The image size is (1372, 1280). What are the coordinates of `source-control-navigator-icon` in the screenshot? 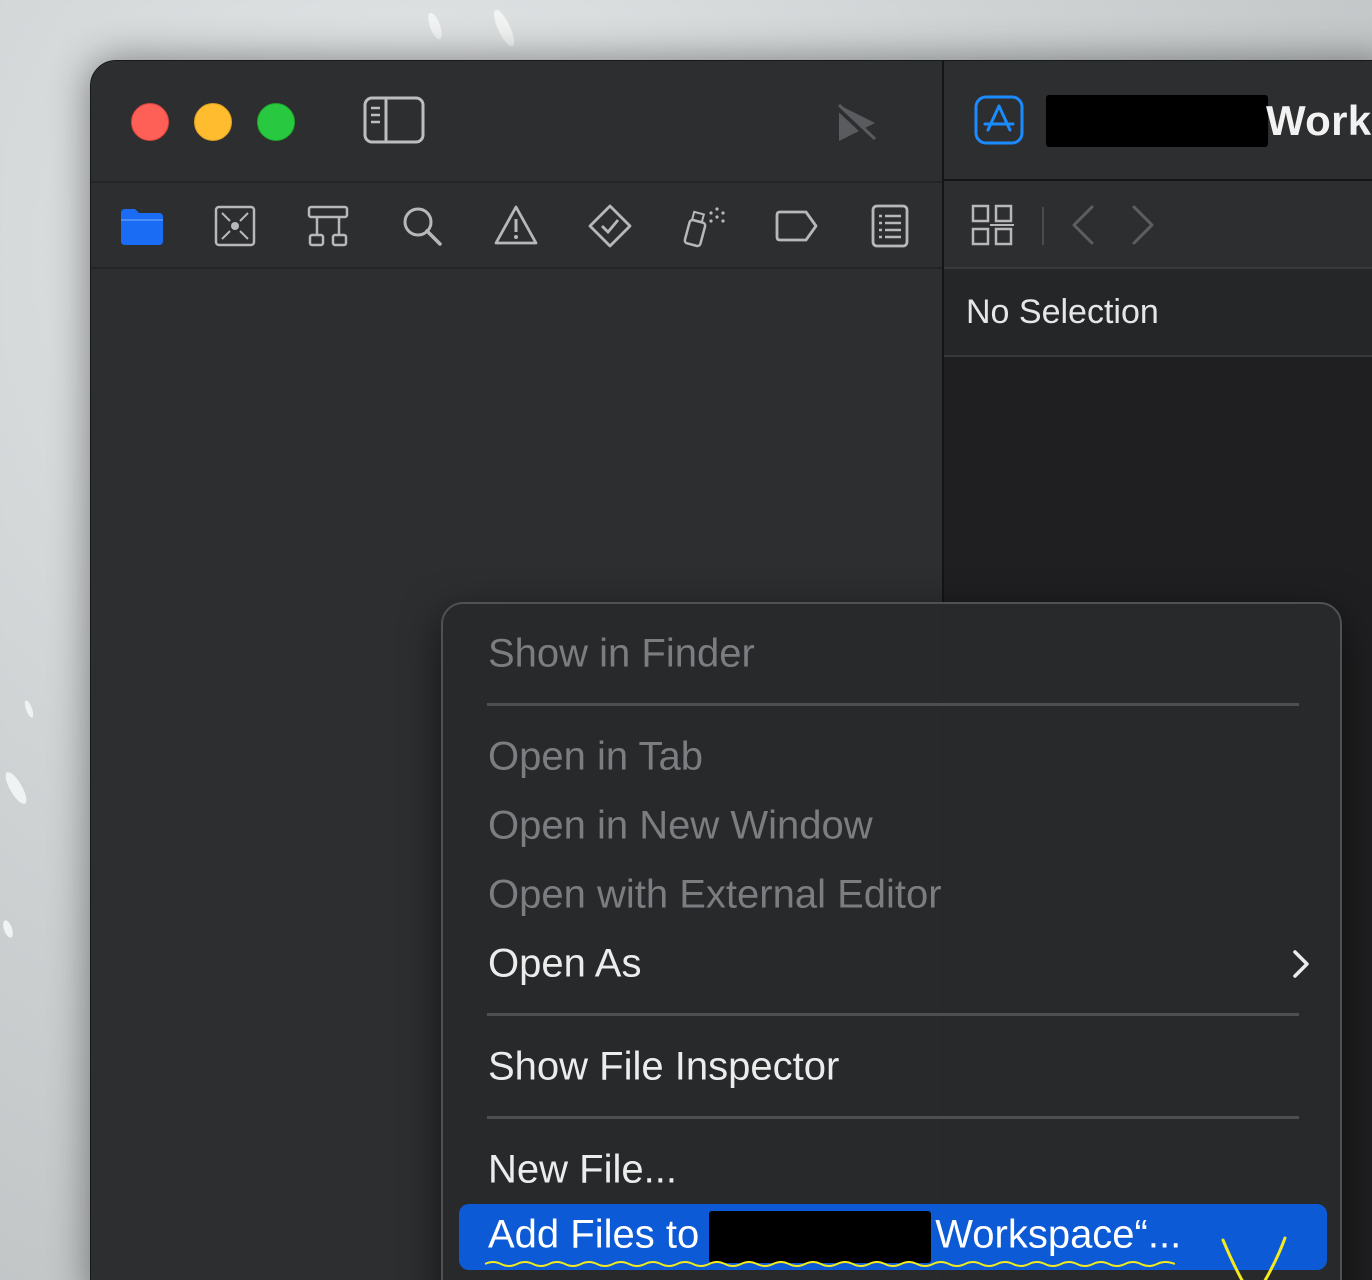 It's located at (235, 226).